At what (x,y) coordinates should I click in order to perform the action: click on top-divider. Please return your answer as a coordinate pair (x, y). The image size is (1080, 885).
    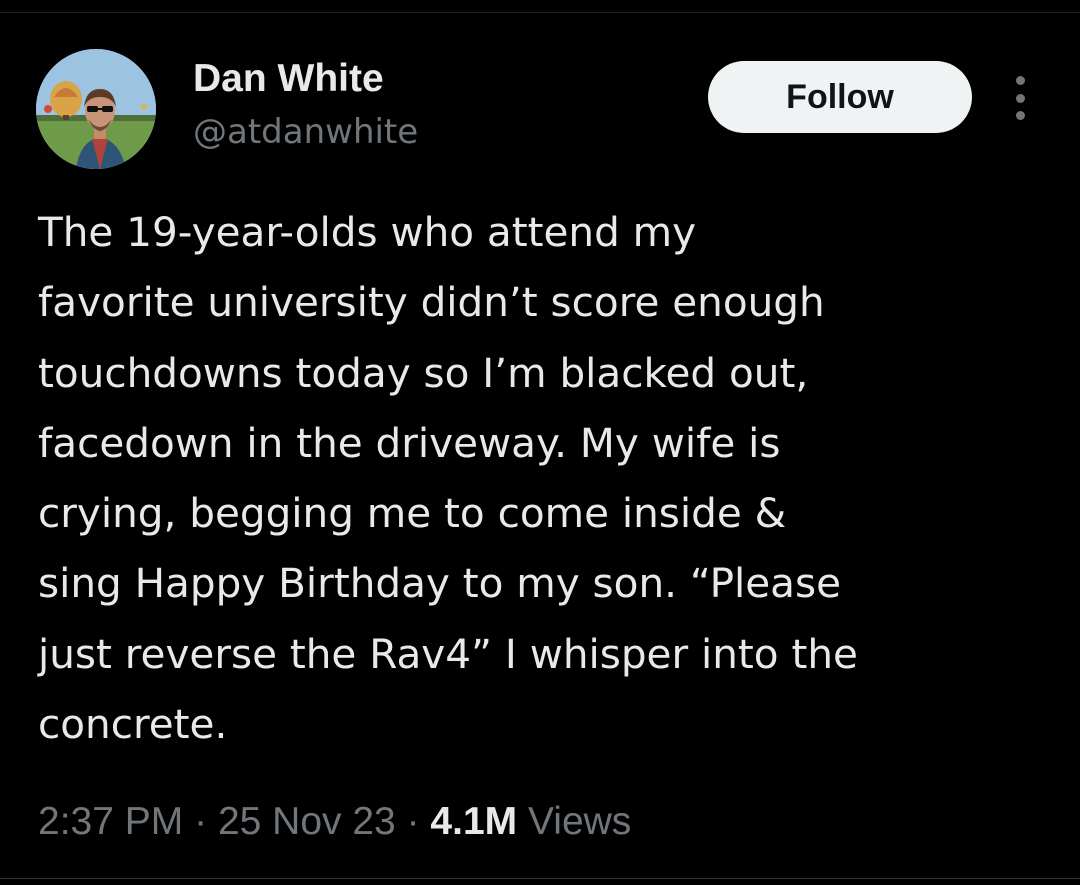
    Looking at the image, I should click on (540, 12).